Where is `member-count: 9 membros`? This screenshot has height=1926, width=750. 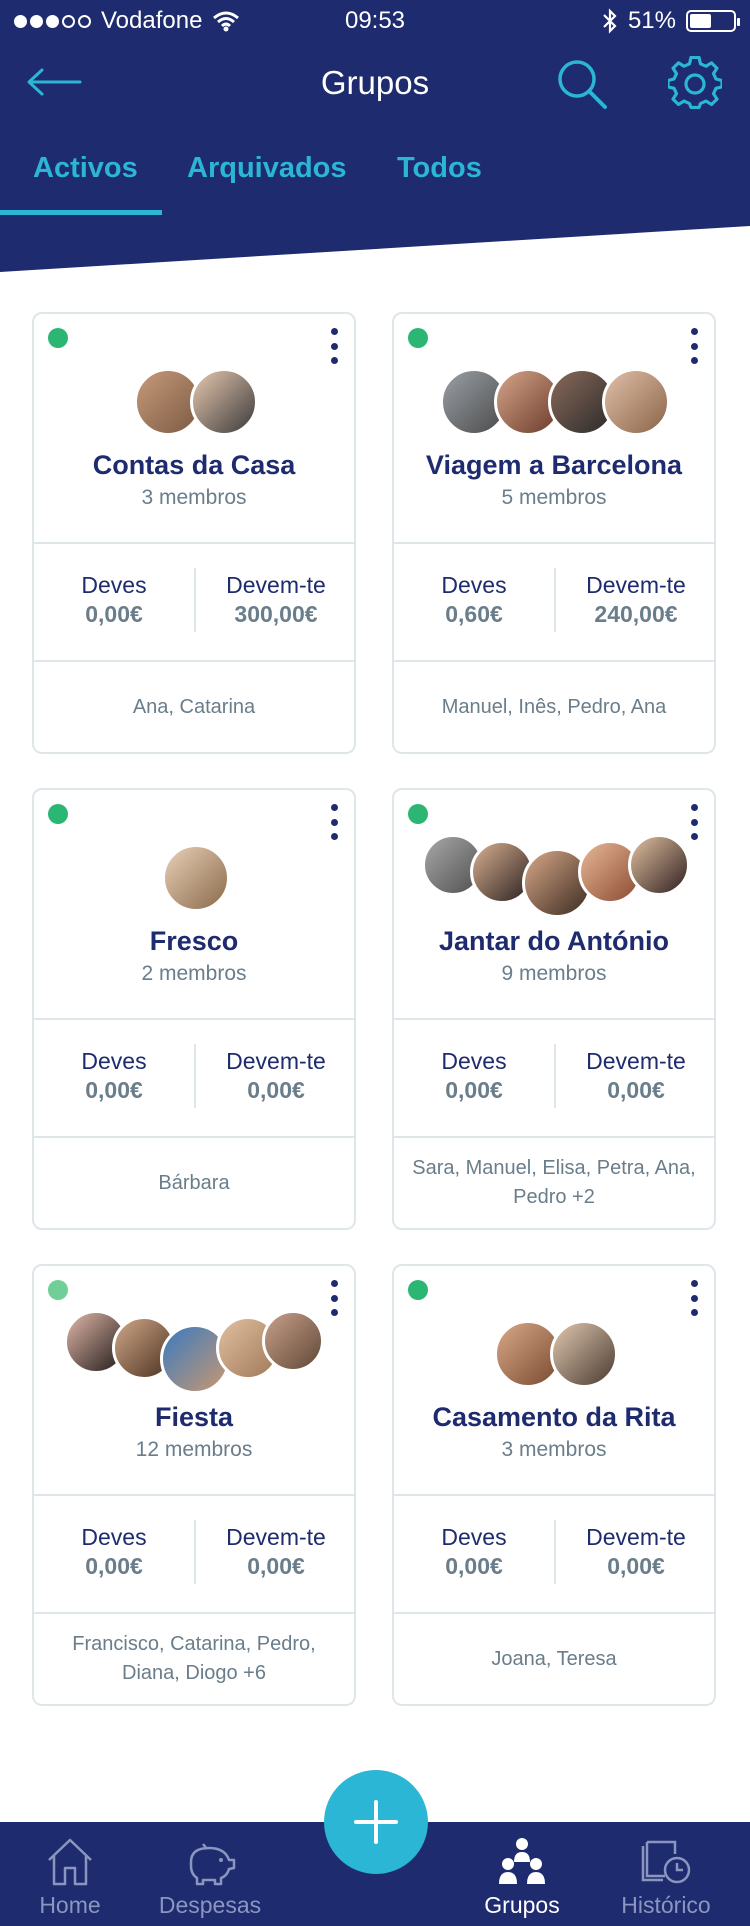
member-count: 9 membros is located at coordinates (554, 973).